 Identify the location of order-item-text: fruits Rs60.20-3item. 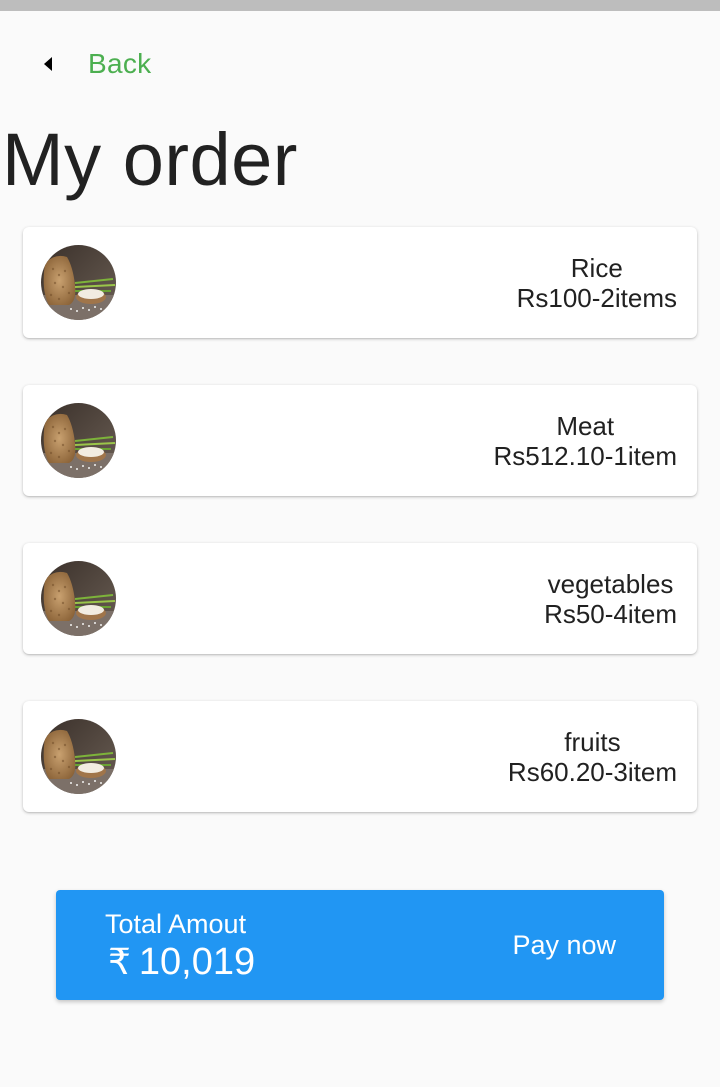
(592, 757).